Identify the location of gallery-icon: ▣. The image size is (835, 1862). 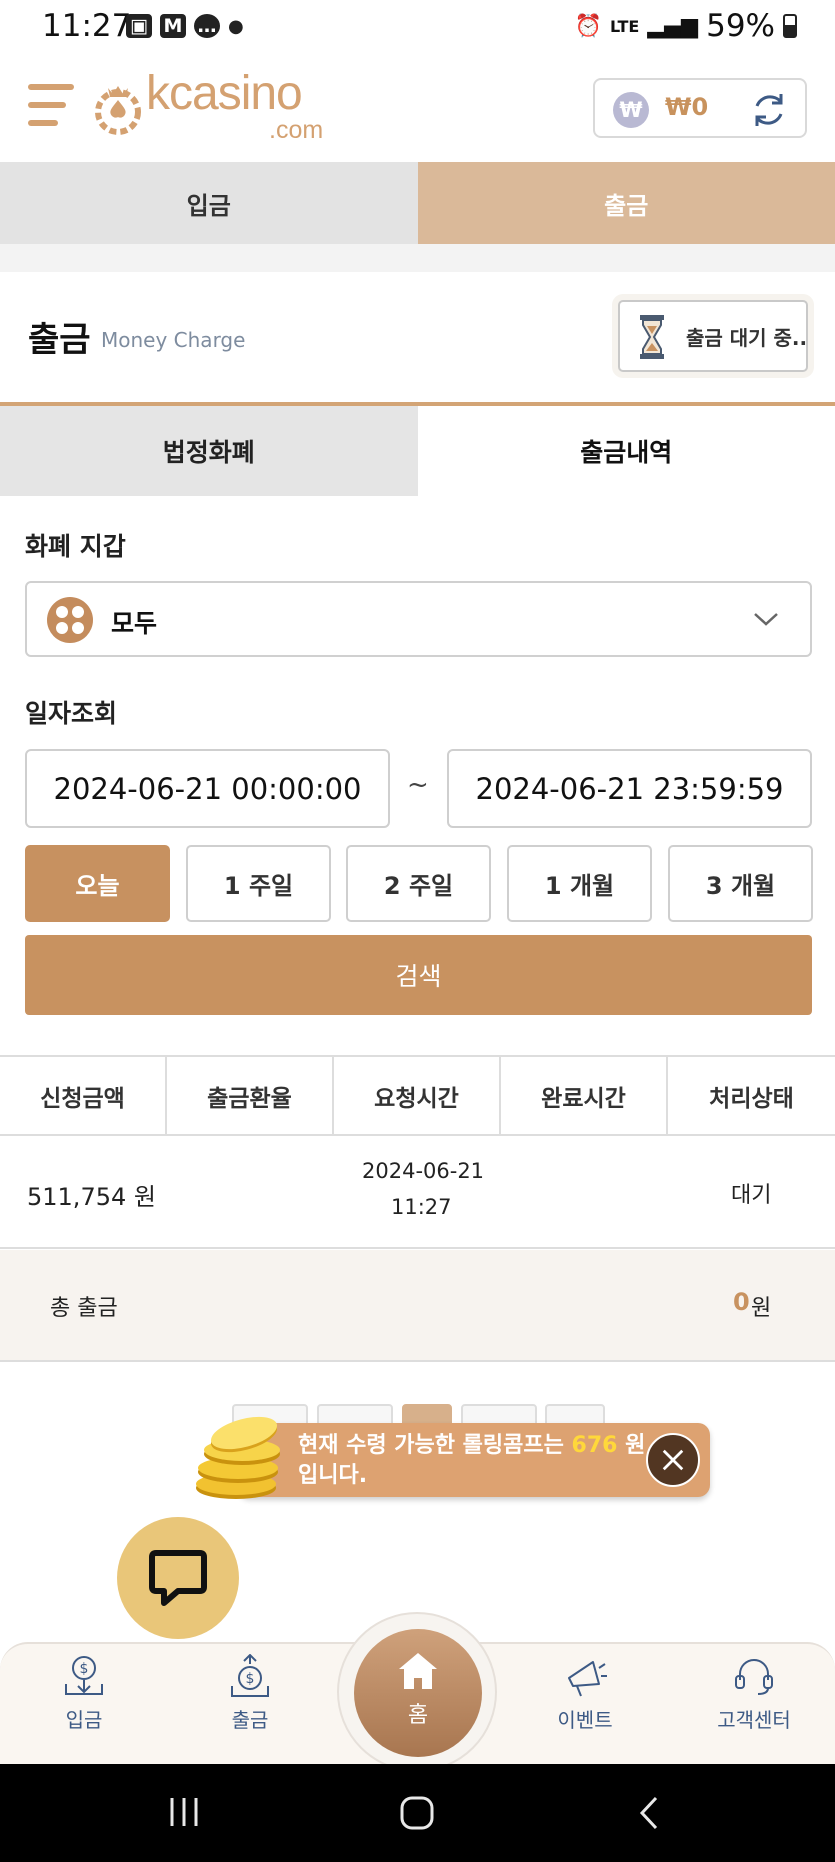
(139, 26).